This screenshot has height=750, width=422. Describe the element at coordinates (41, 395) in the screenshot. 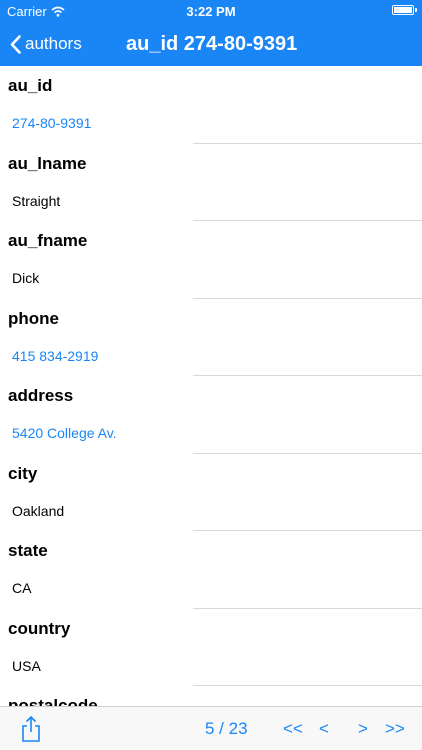

I see `field-label: address` at that location.